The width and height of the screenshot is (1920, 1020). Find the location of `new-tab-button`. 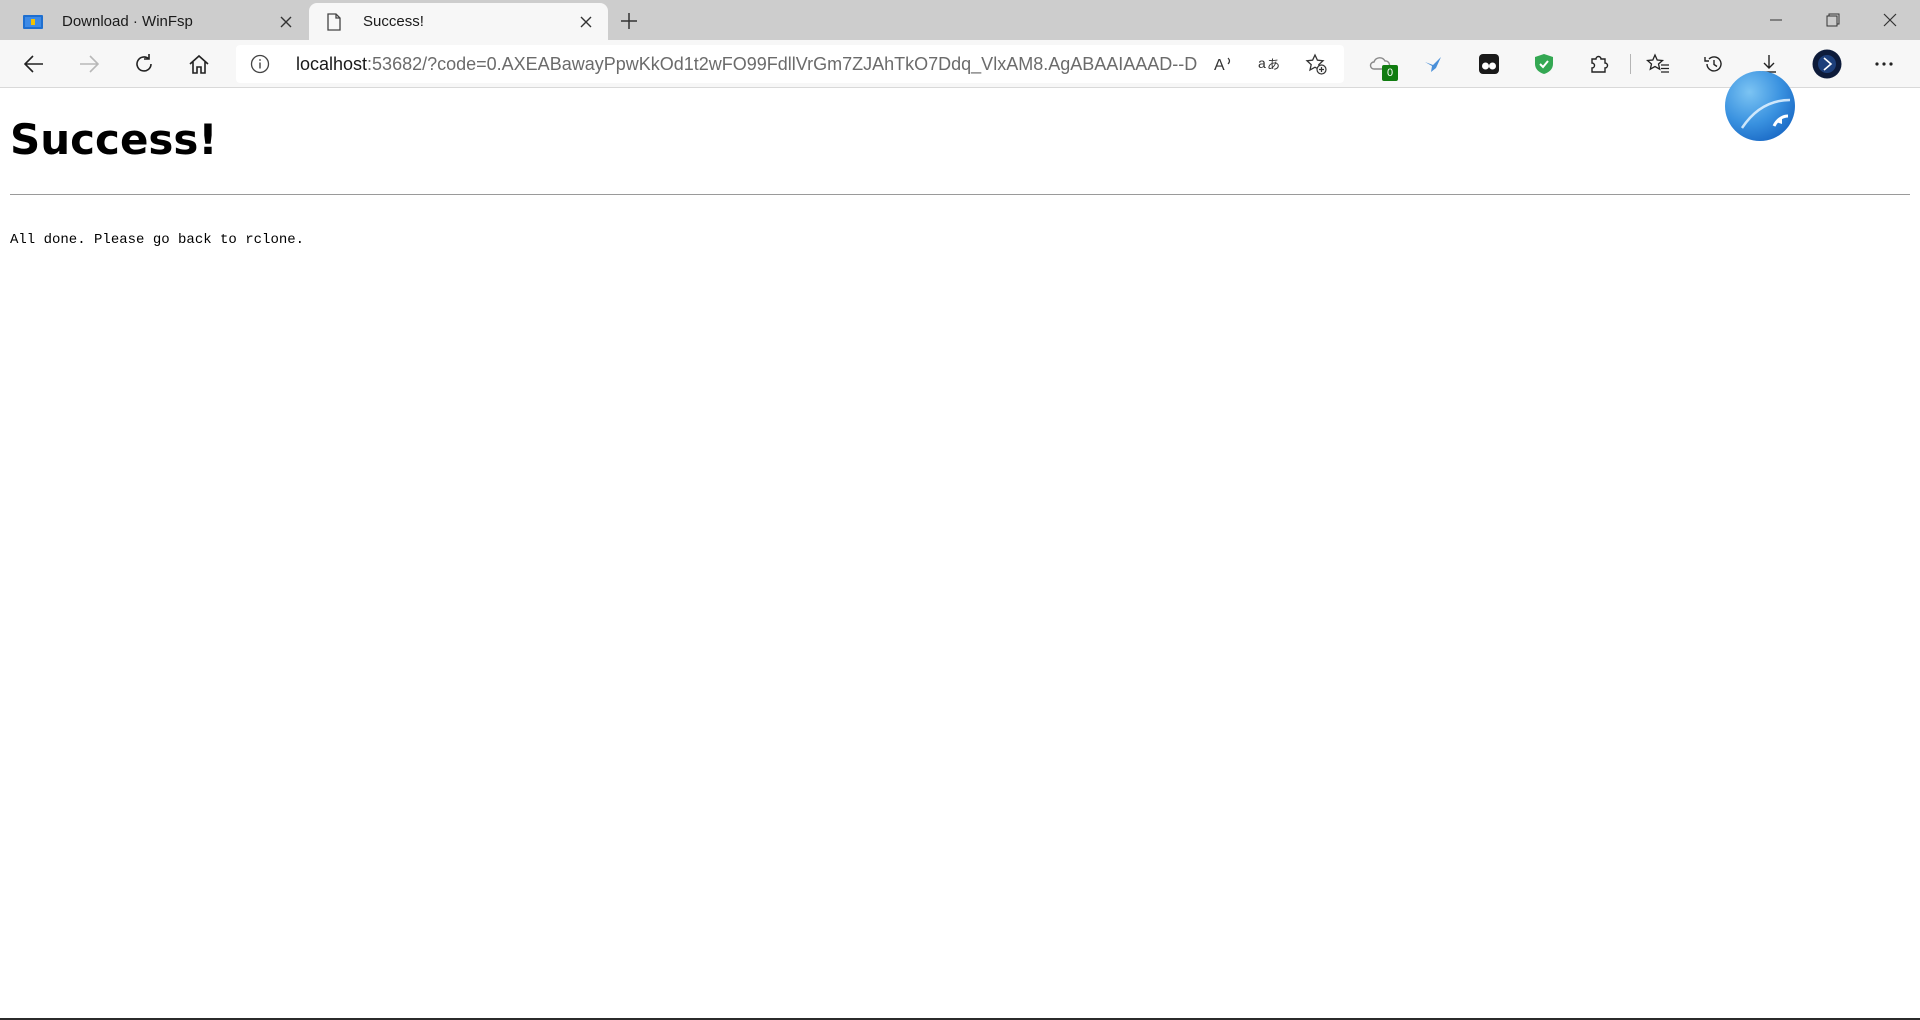

new-tab-button is located at coordinates (629, 21).